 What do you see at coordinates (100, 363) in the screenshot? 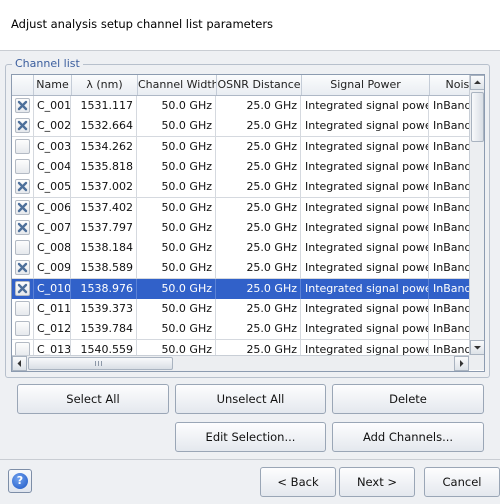
I see `horizontal-scroll-thumb` at bounding box center [100, 363].